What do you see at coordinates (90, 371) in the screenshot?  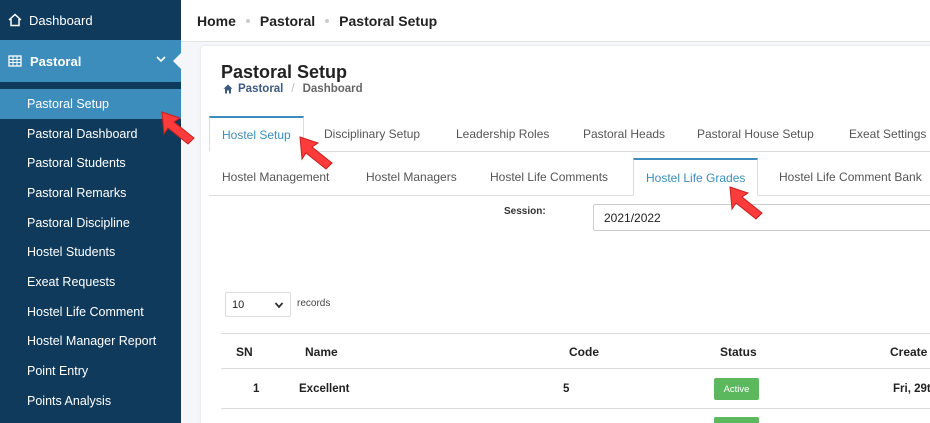 I see `sidebar-item-point-entry: Point Entry` at bounding box center [90, 371].